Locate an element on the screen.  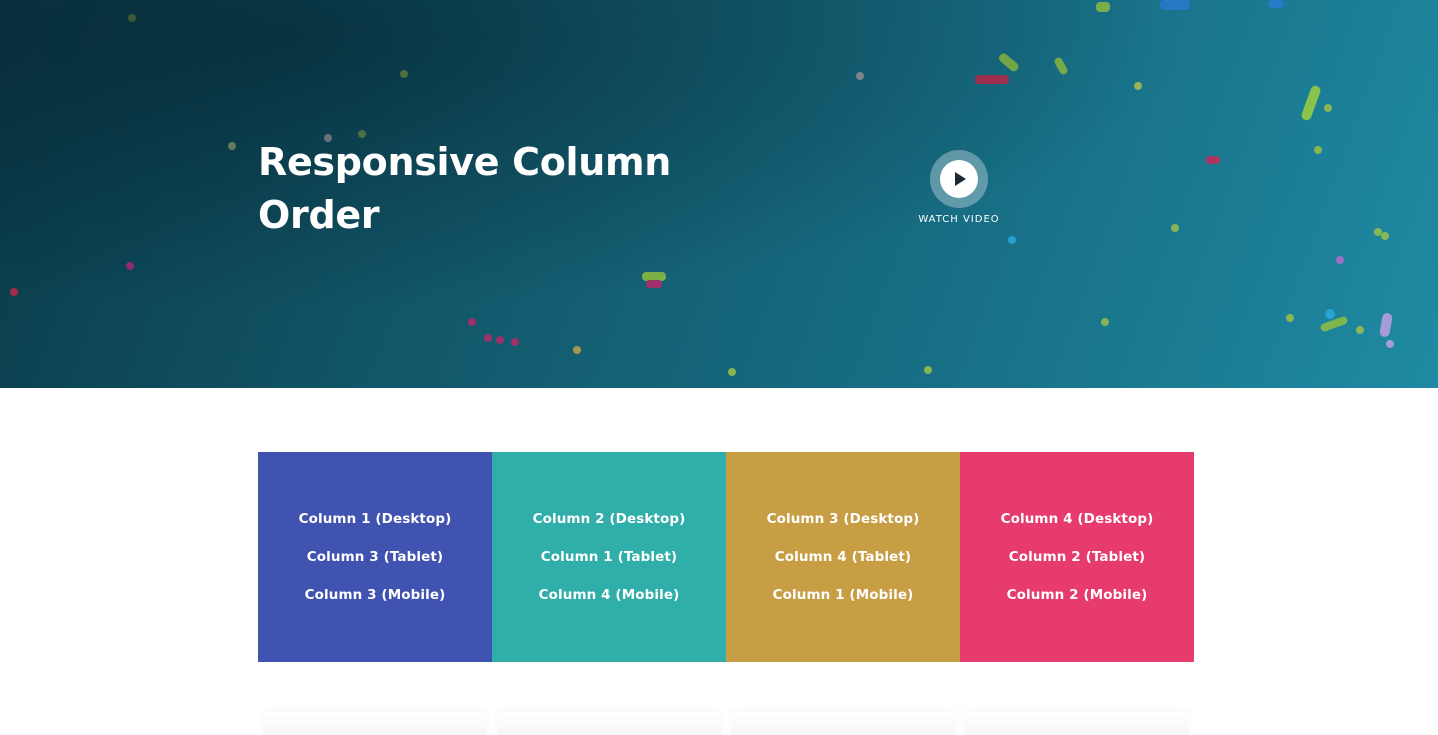
watch-video-label: WATCH VIDEO is located at coordinates (959, 219).